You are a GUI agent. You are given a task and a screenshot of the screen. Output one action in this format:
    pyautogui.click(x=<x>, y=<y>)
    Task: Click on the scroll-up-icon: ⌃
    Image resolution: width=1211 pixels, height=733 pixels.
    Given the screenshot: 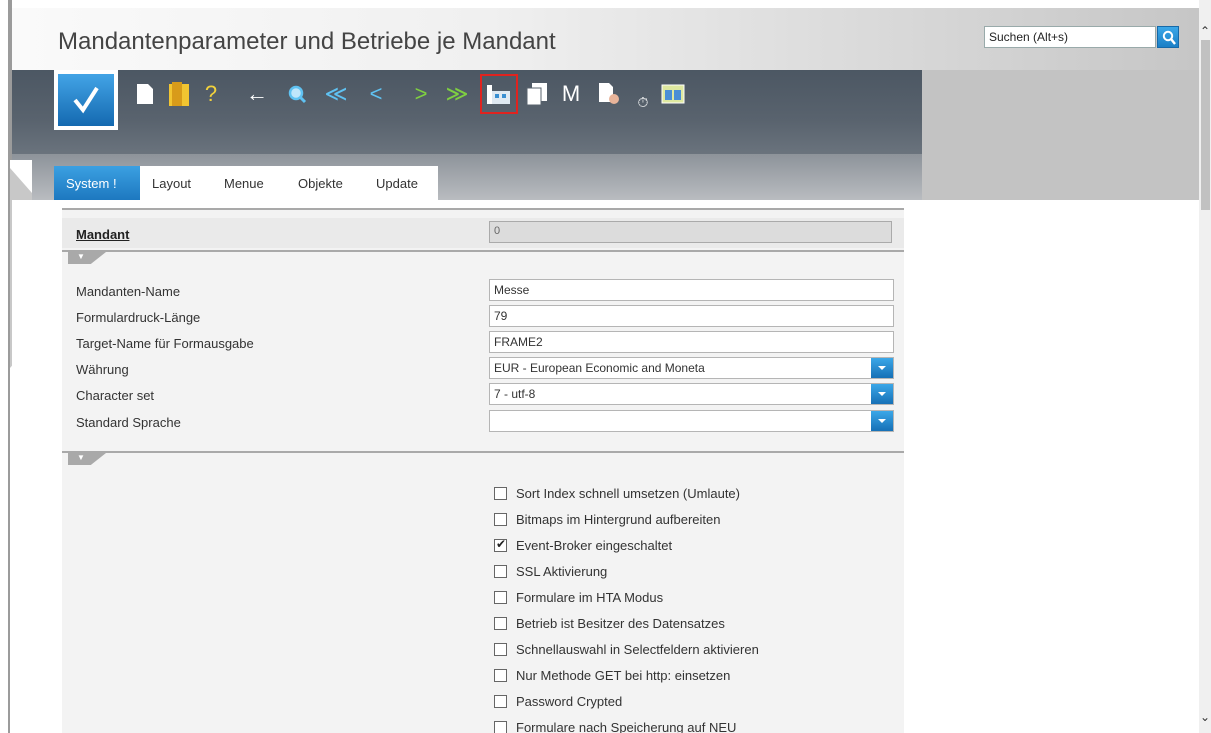 What is the action you would take?
    pyautogui.click(x=1205, y=31)
    